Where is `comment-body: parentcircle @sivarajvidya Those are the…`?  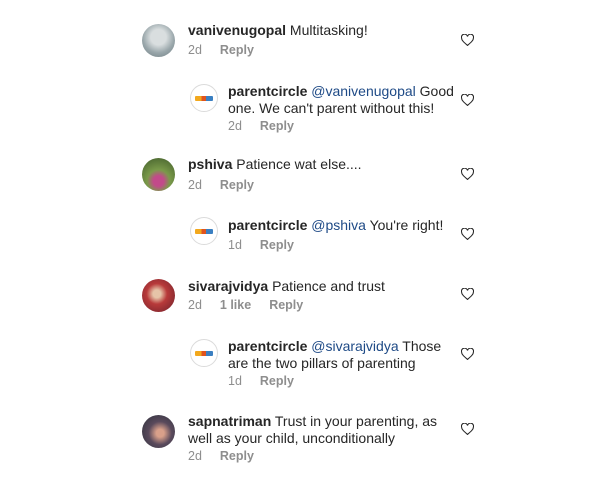 comment-body: parentcircle @sivarajvidya Those are the… is located at coordinates (340, 355).